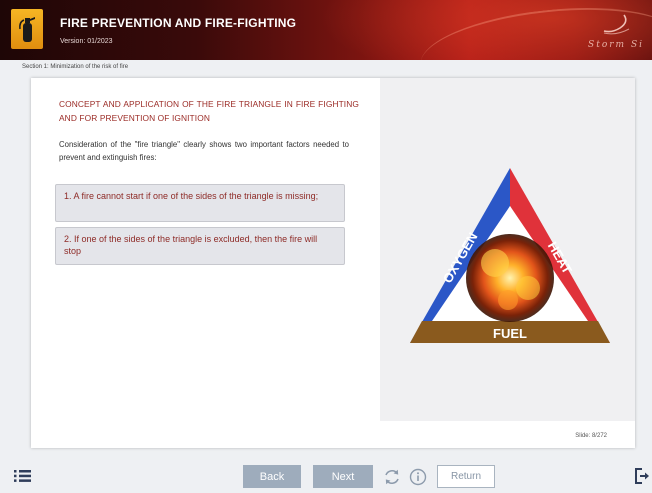 The image size is (652, 493). What do you see at coordinates (23, 478) in the screenshot?
I see `menu-icon` at bounding box center [23, 478].